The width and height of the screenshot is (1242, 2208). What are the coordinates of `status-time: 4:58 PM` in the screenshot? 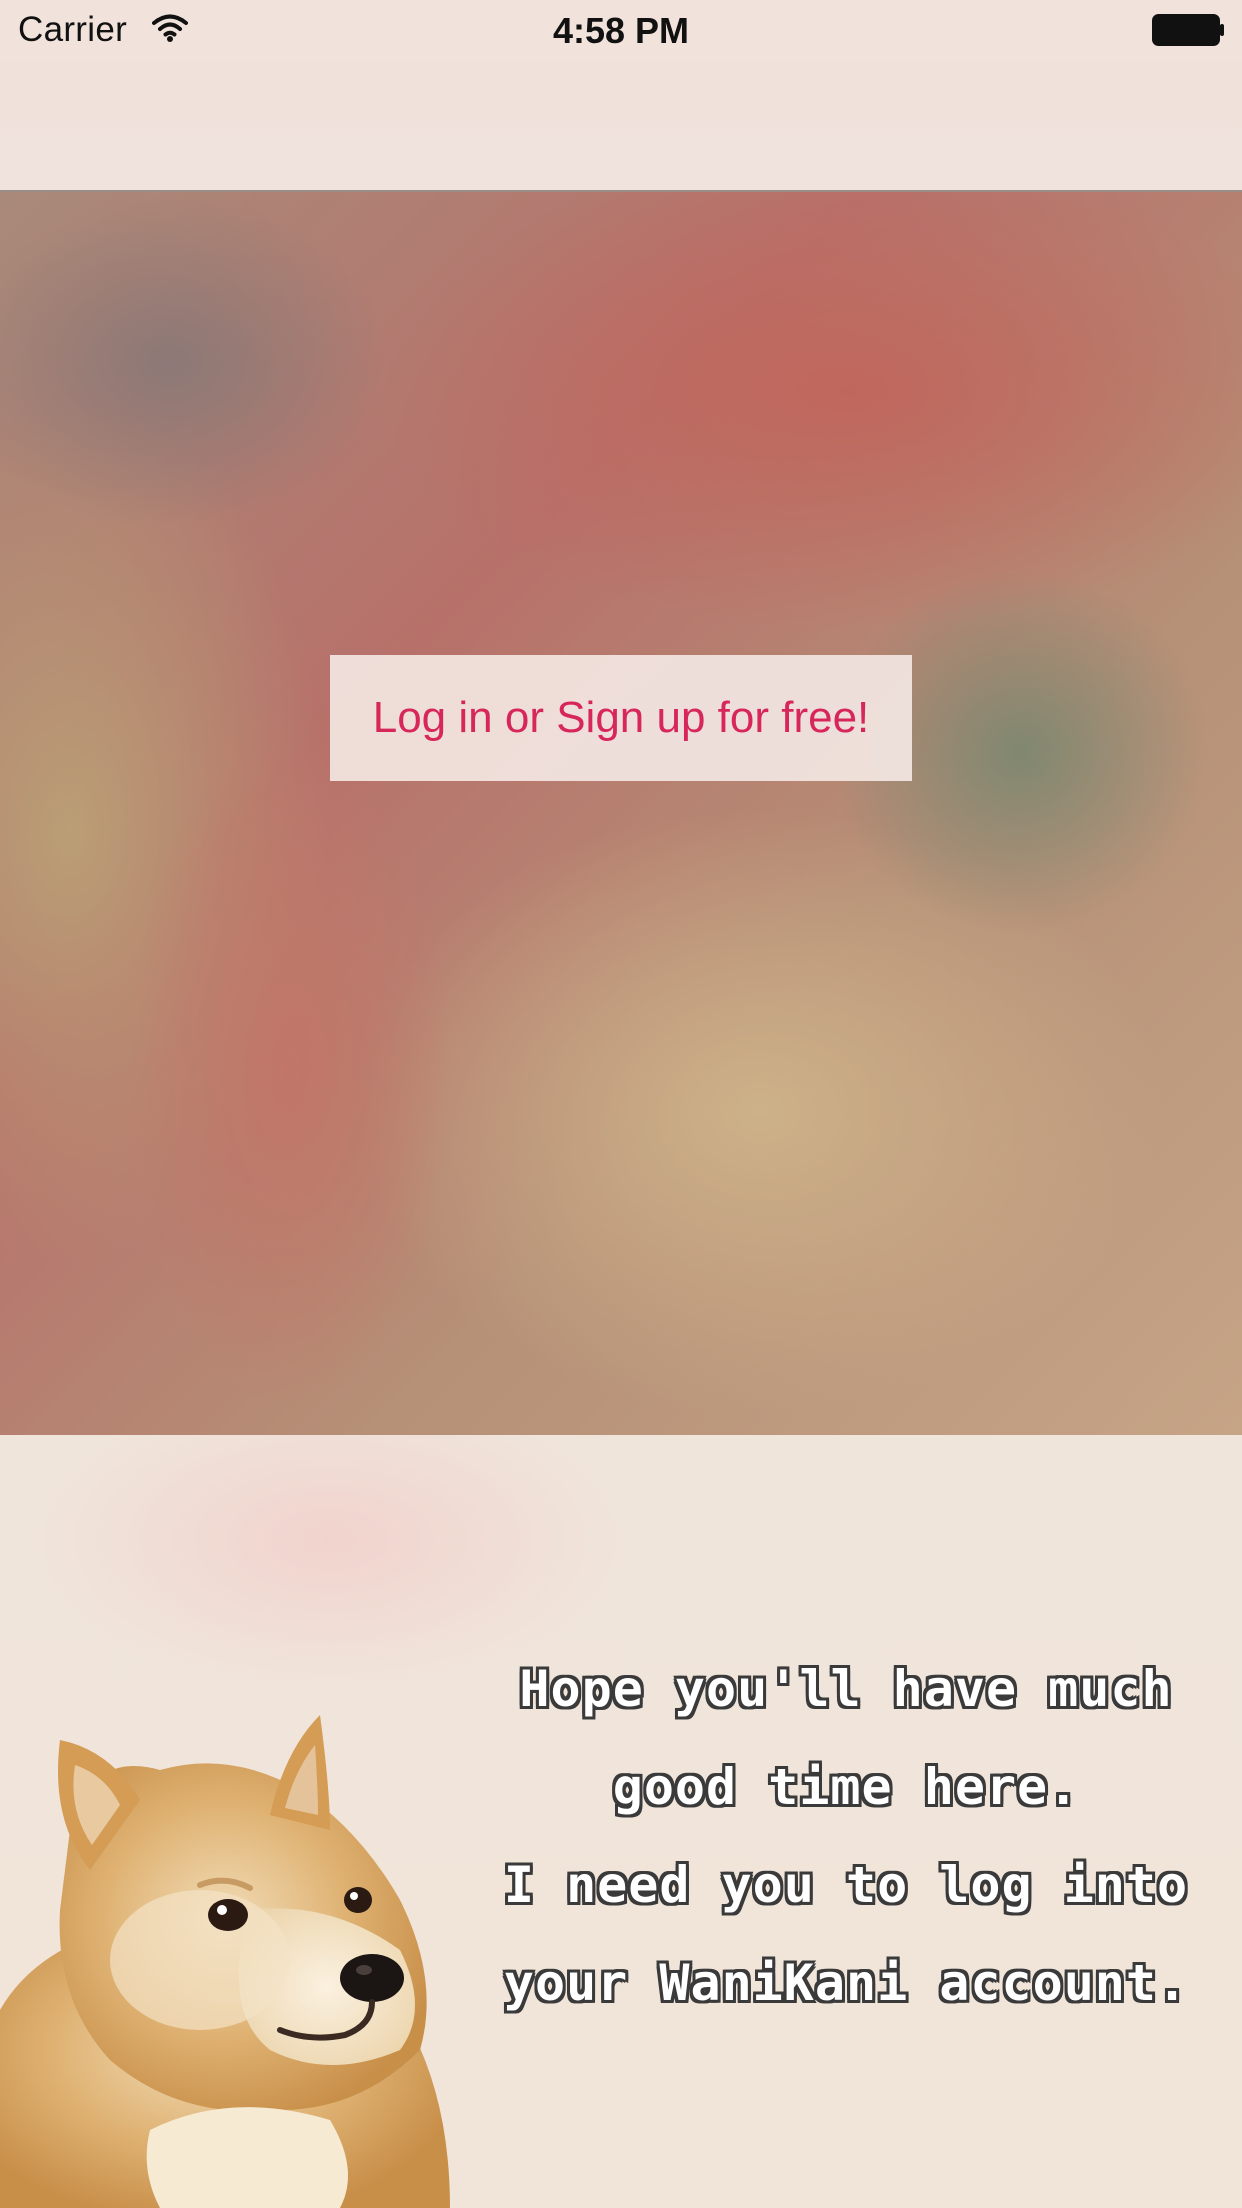 It's located at (621, 30).